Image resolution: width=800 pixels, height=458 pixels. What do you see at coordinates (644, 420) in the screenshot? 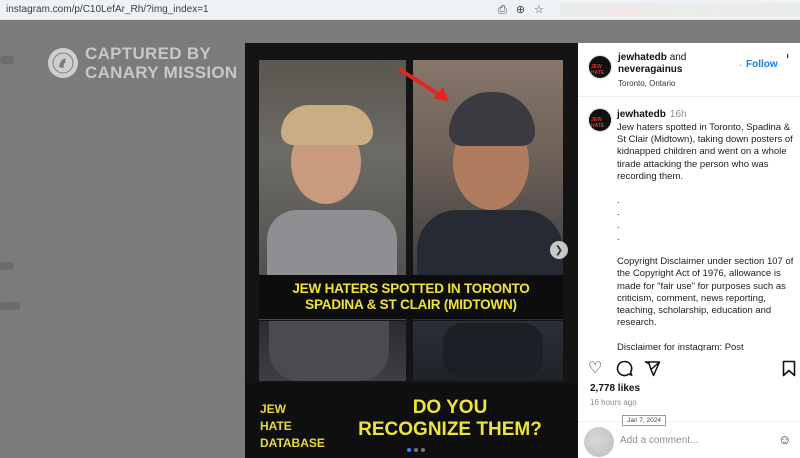
I see `date-tooltip: Jan 7, 2024` at bounding box center [644, 420].